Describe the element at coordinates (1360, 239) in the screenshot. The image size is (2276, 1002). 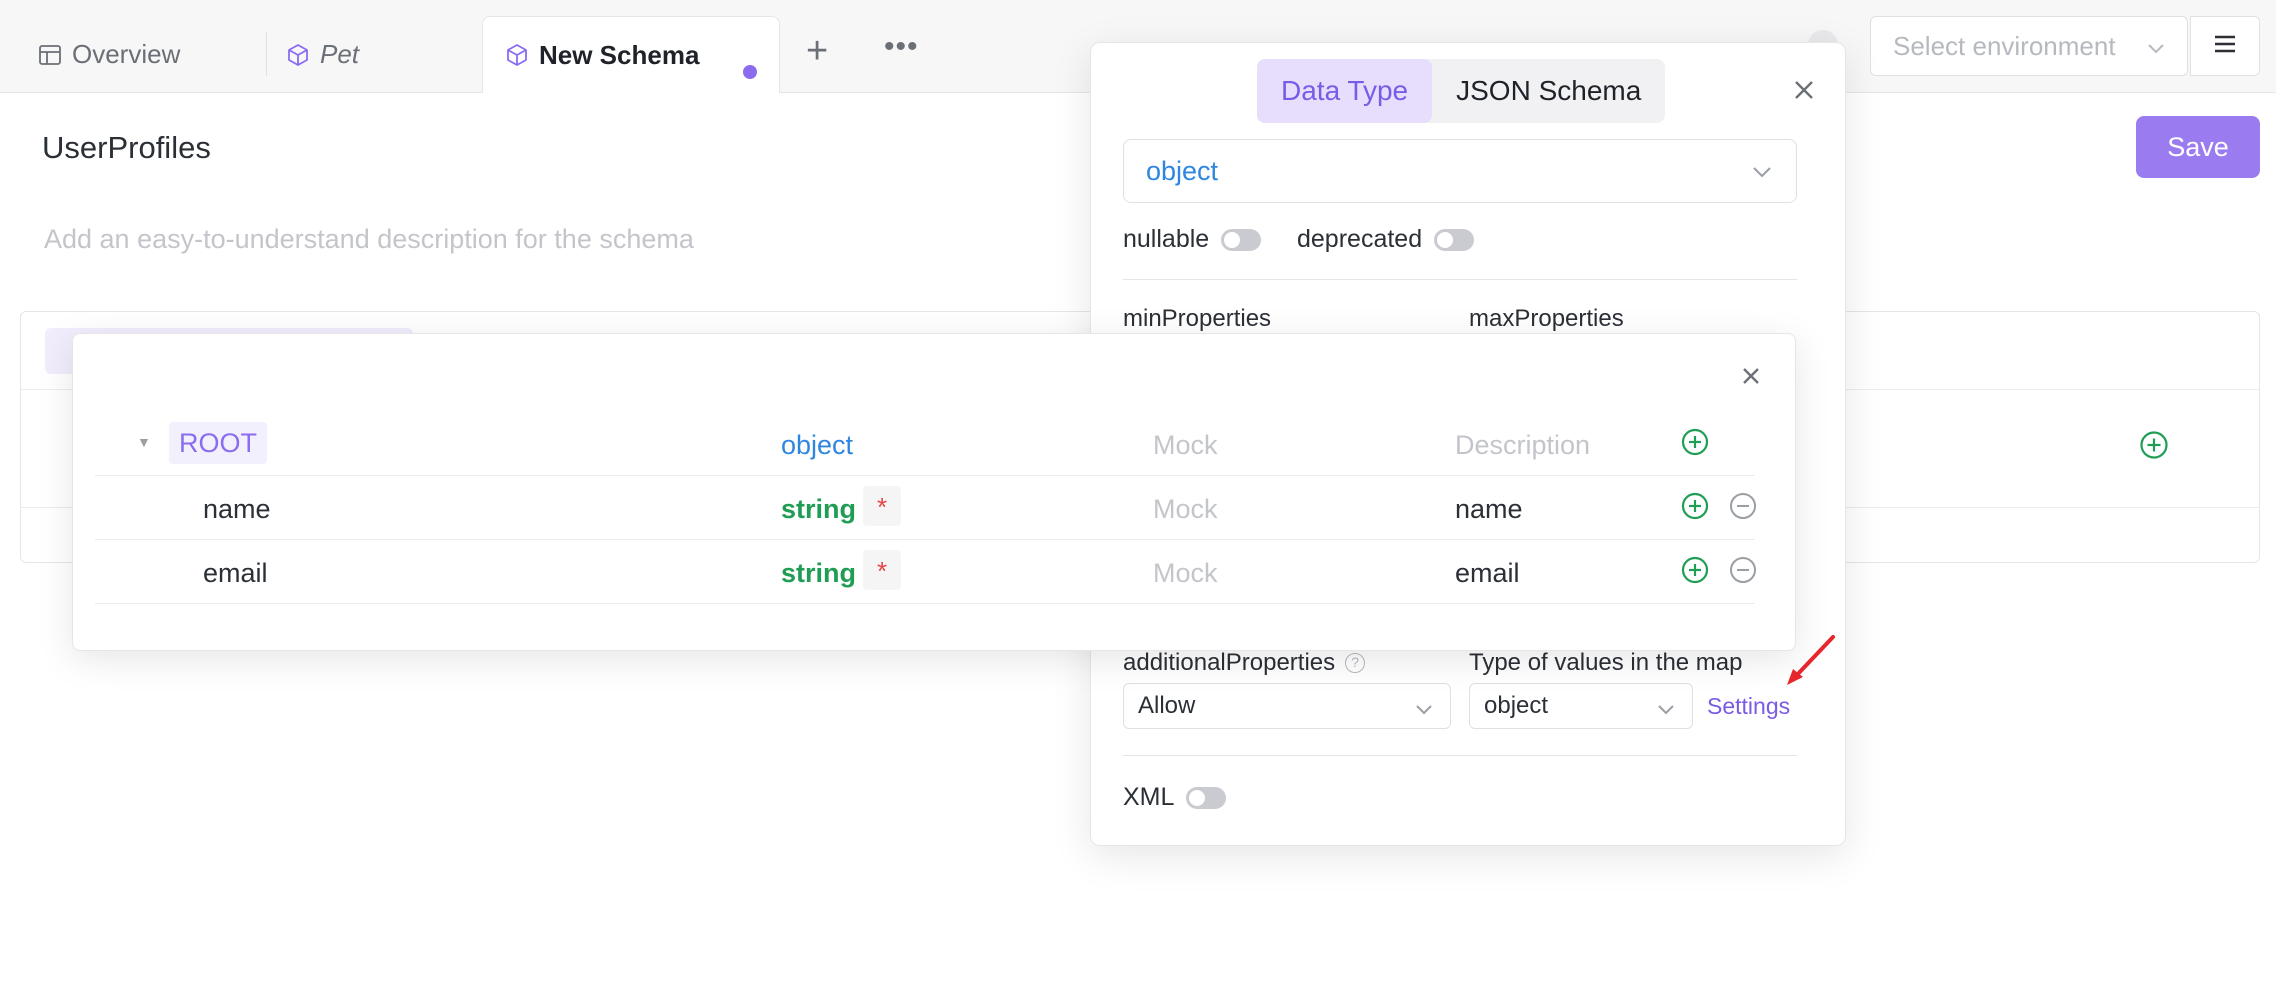
I see `deprecated-label: deprecated` at that location.